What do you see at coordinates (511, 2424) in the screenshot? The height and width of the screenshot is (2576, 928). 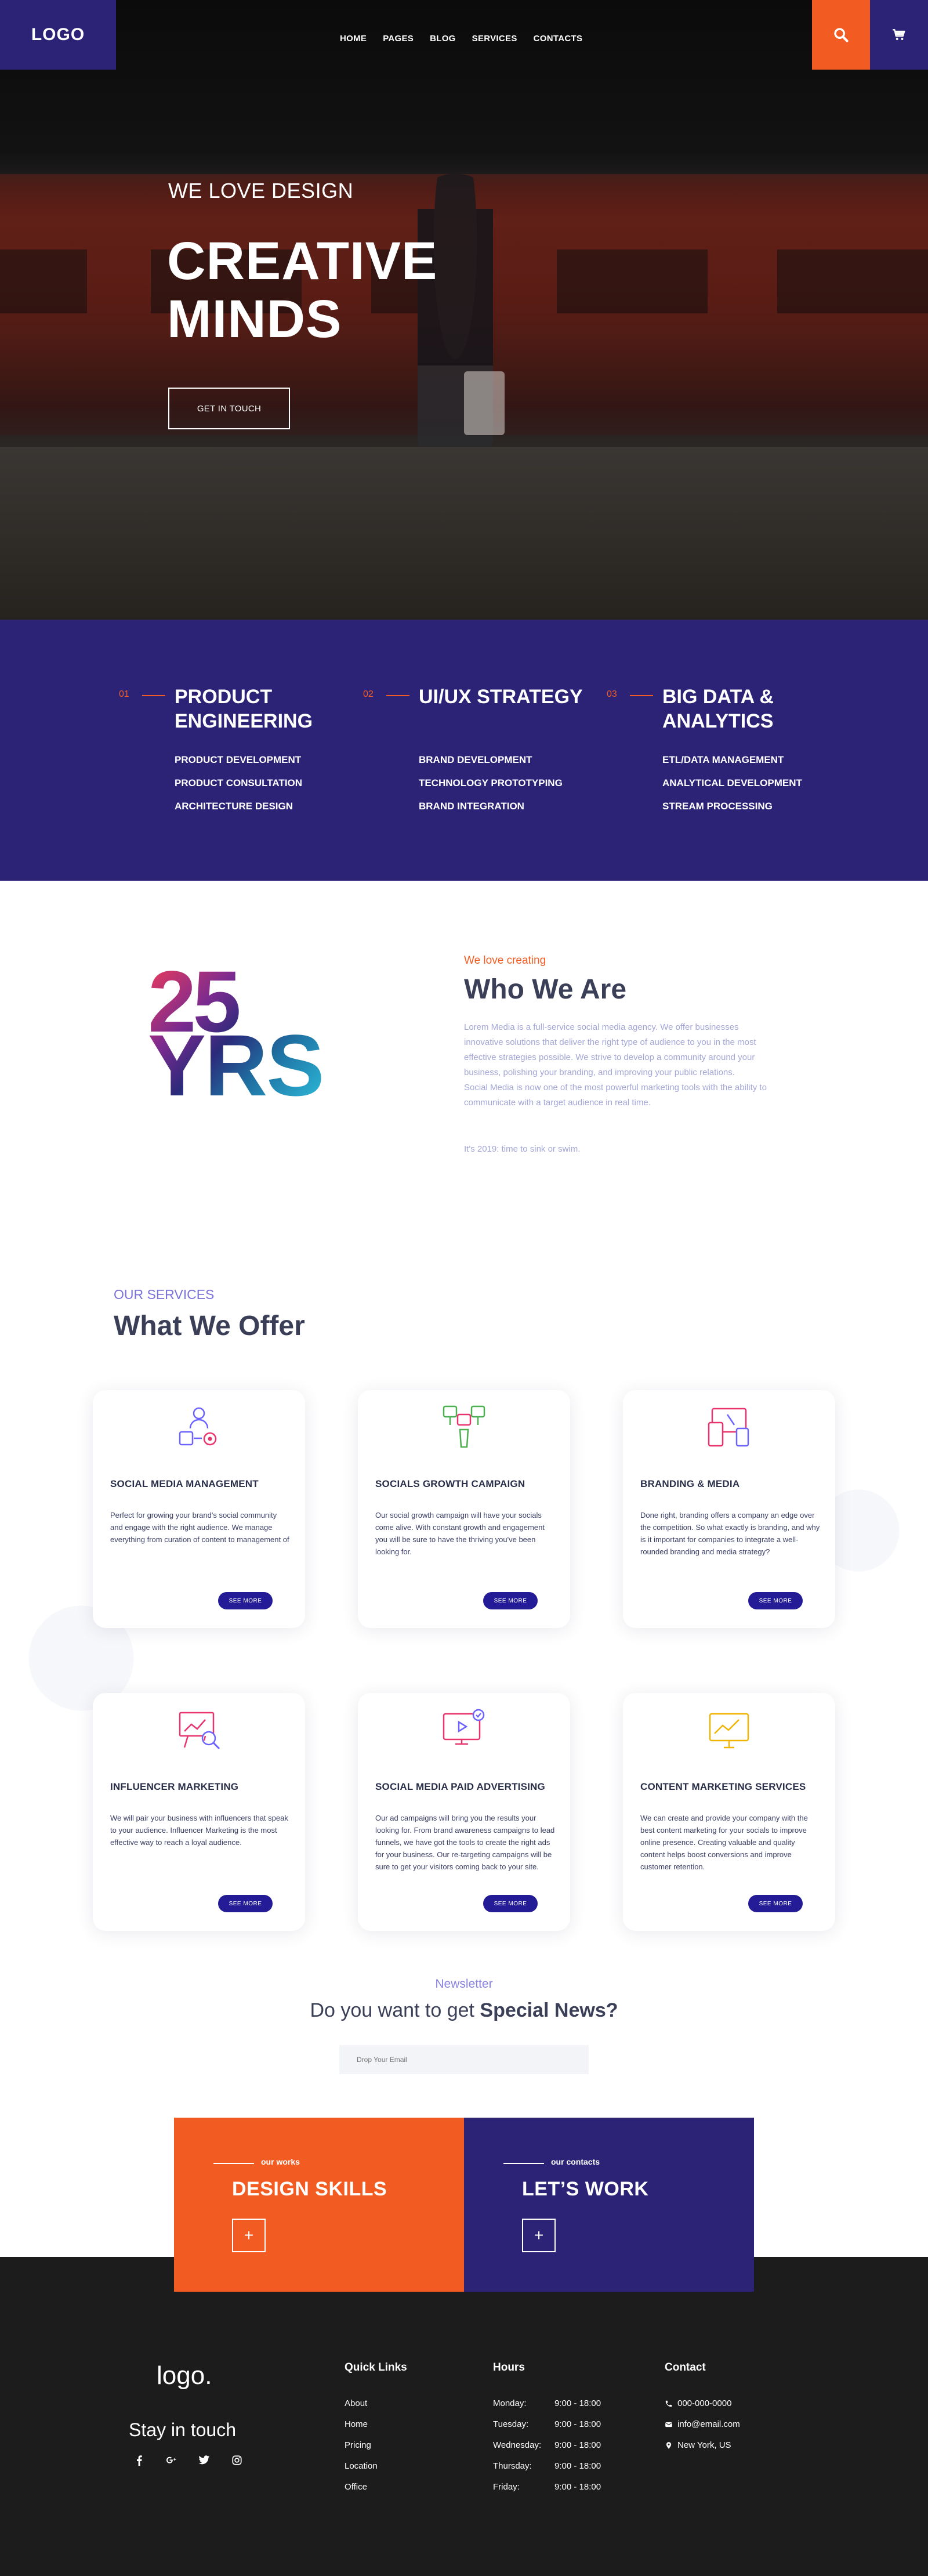 I see `hours-day: Tuesday:` at bounding box center [511, 2424].